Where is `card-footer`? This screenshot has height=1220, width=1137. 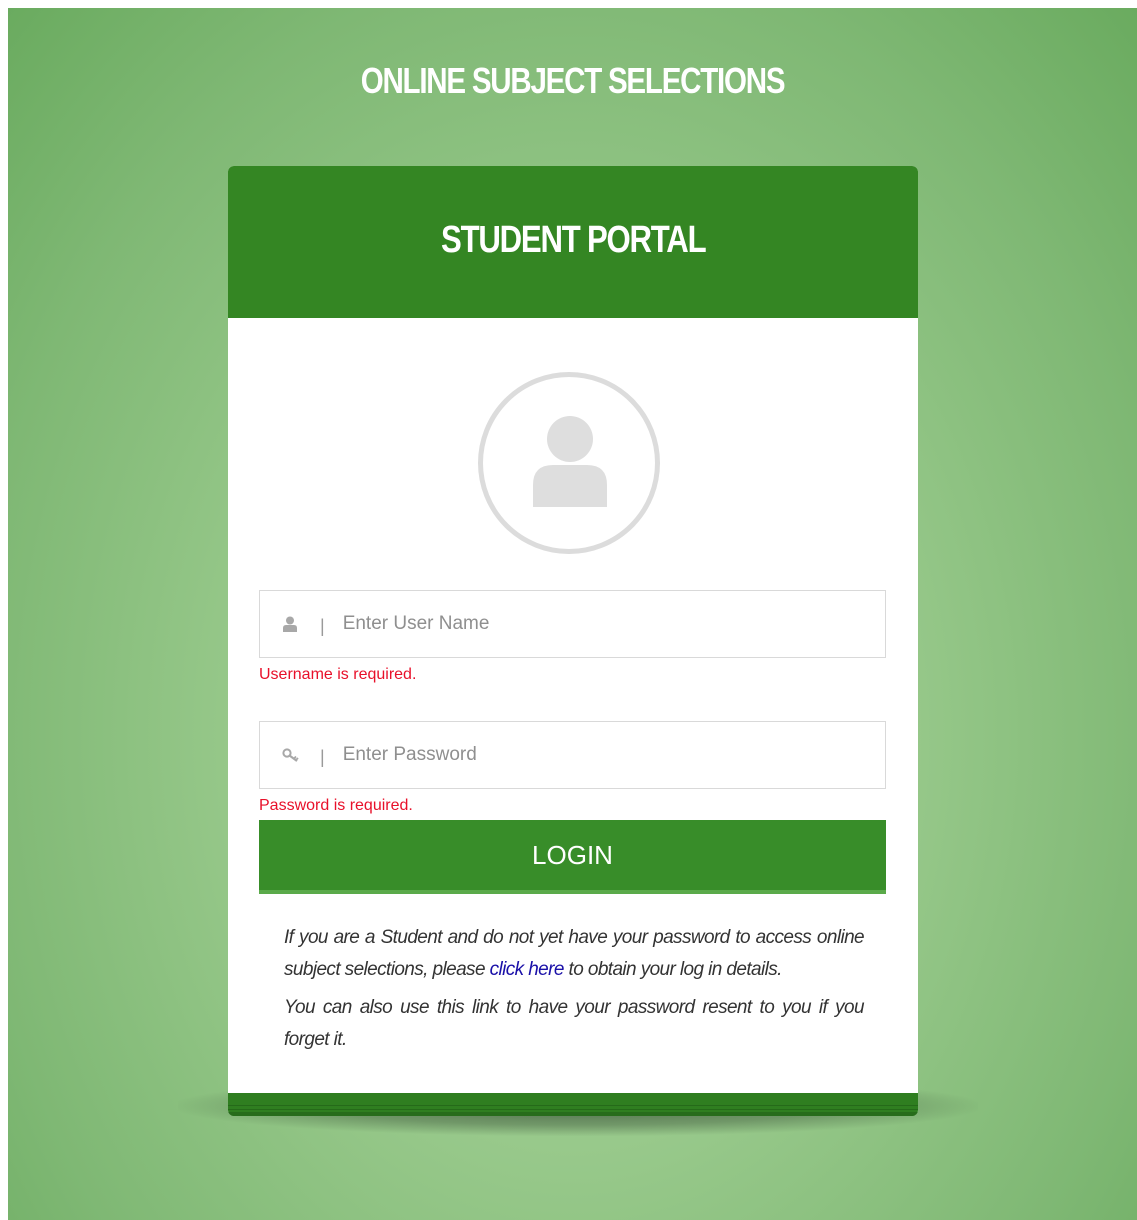
card-footer is located at coordinates (573, 1104).